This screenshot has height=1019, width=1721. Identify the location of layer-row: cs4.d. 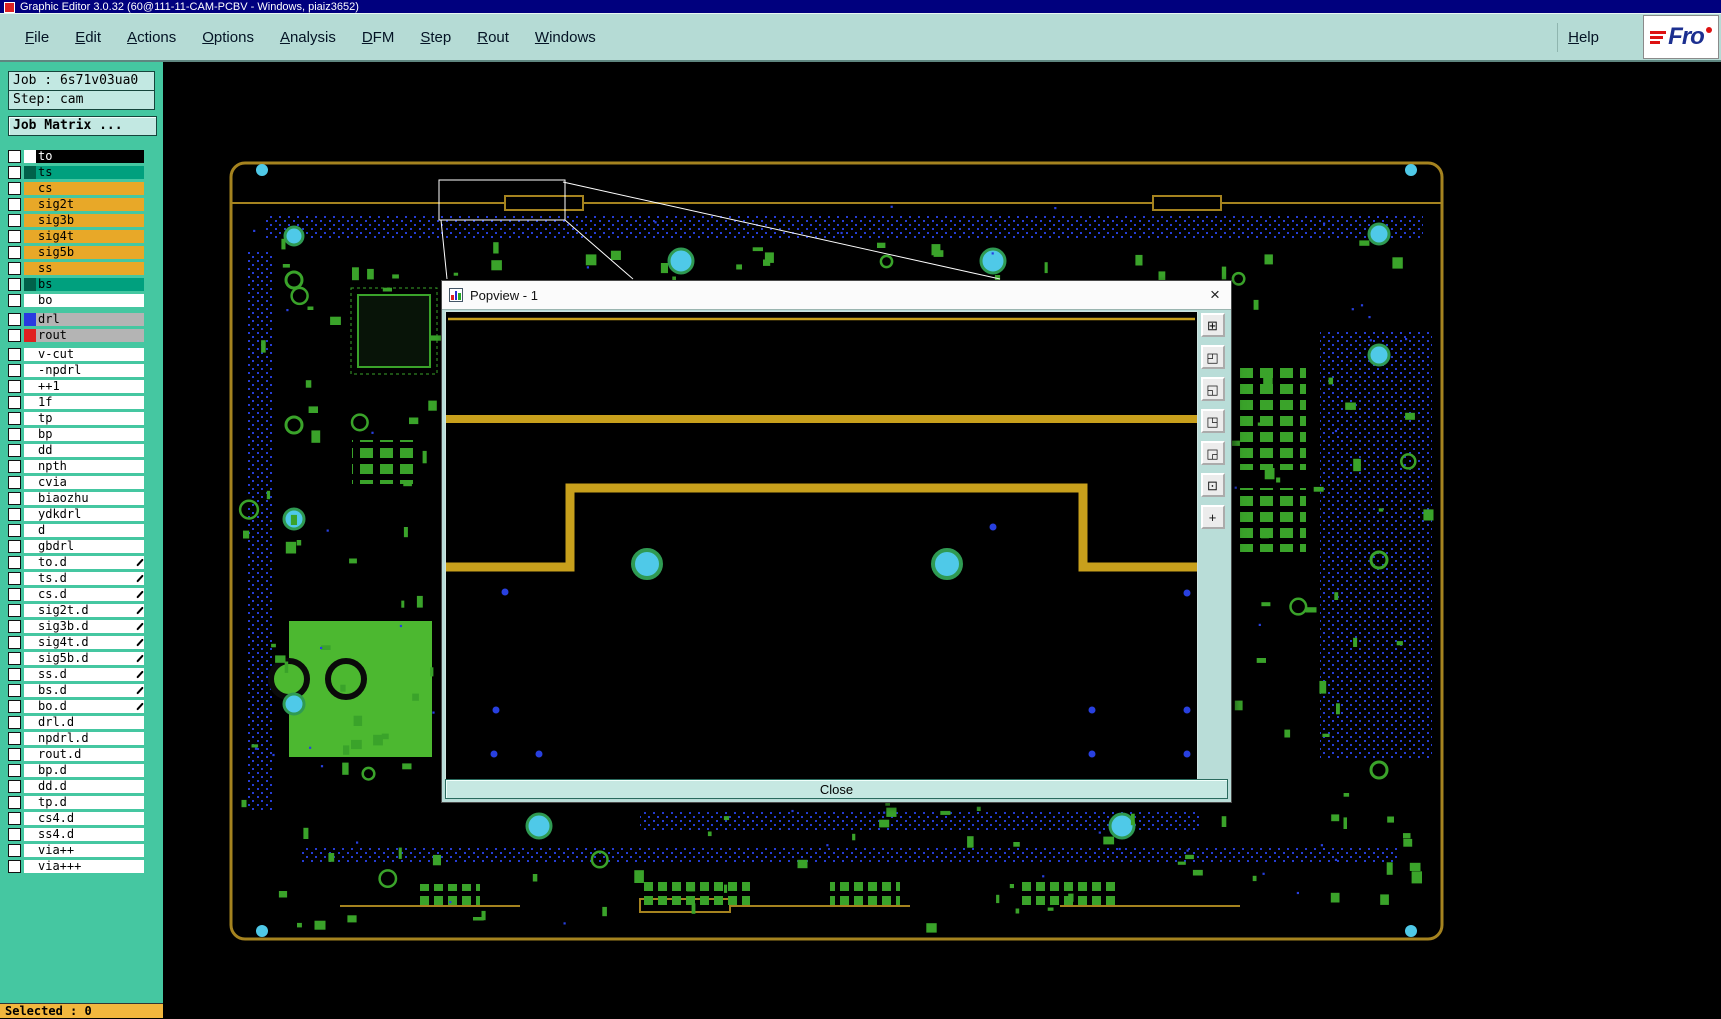
(85, 818).